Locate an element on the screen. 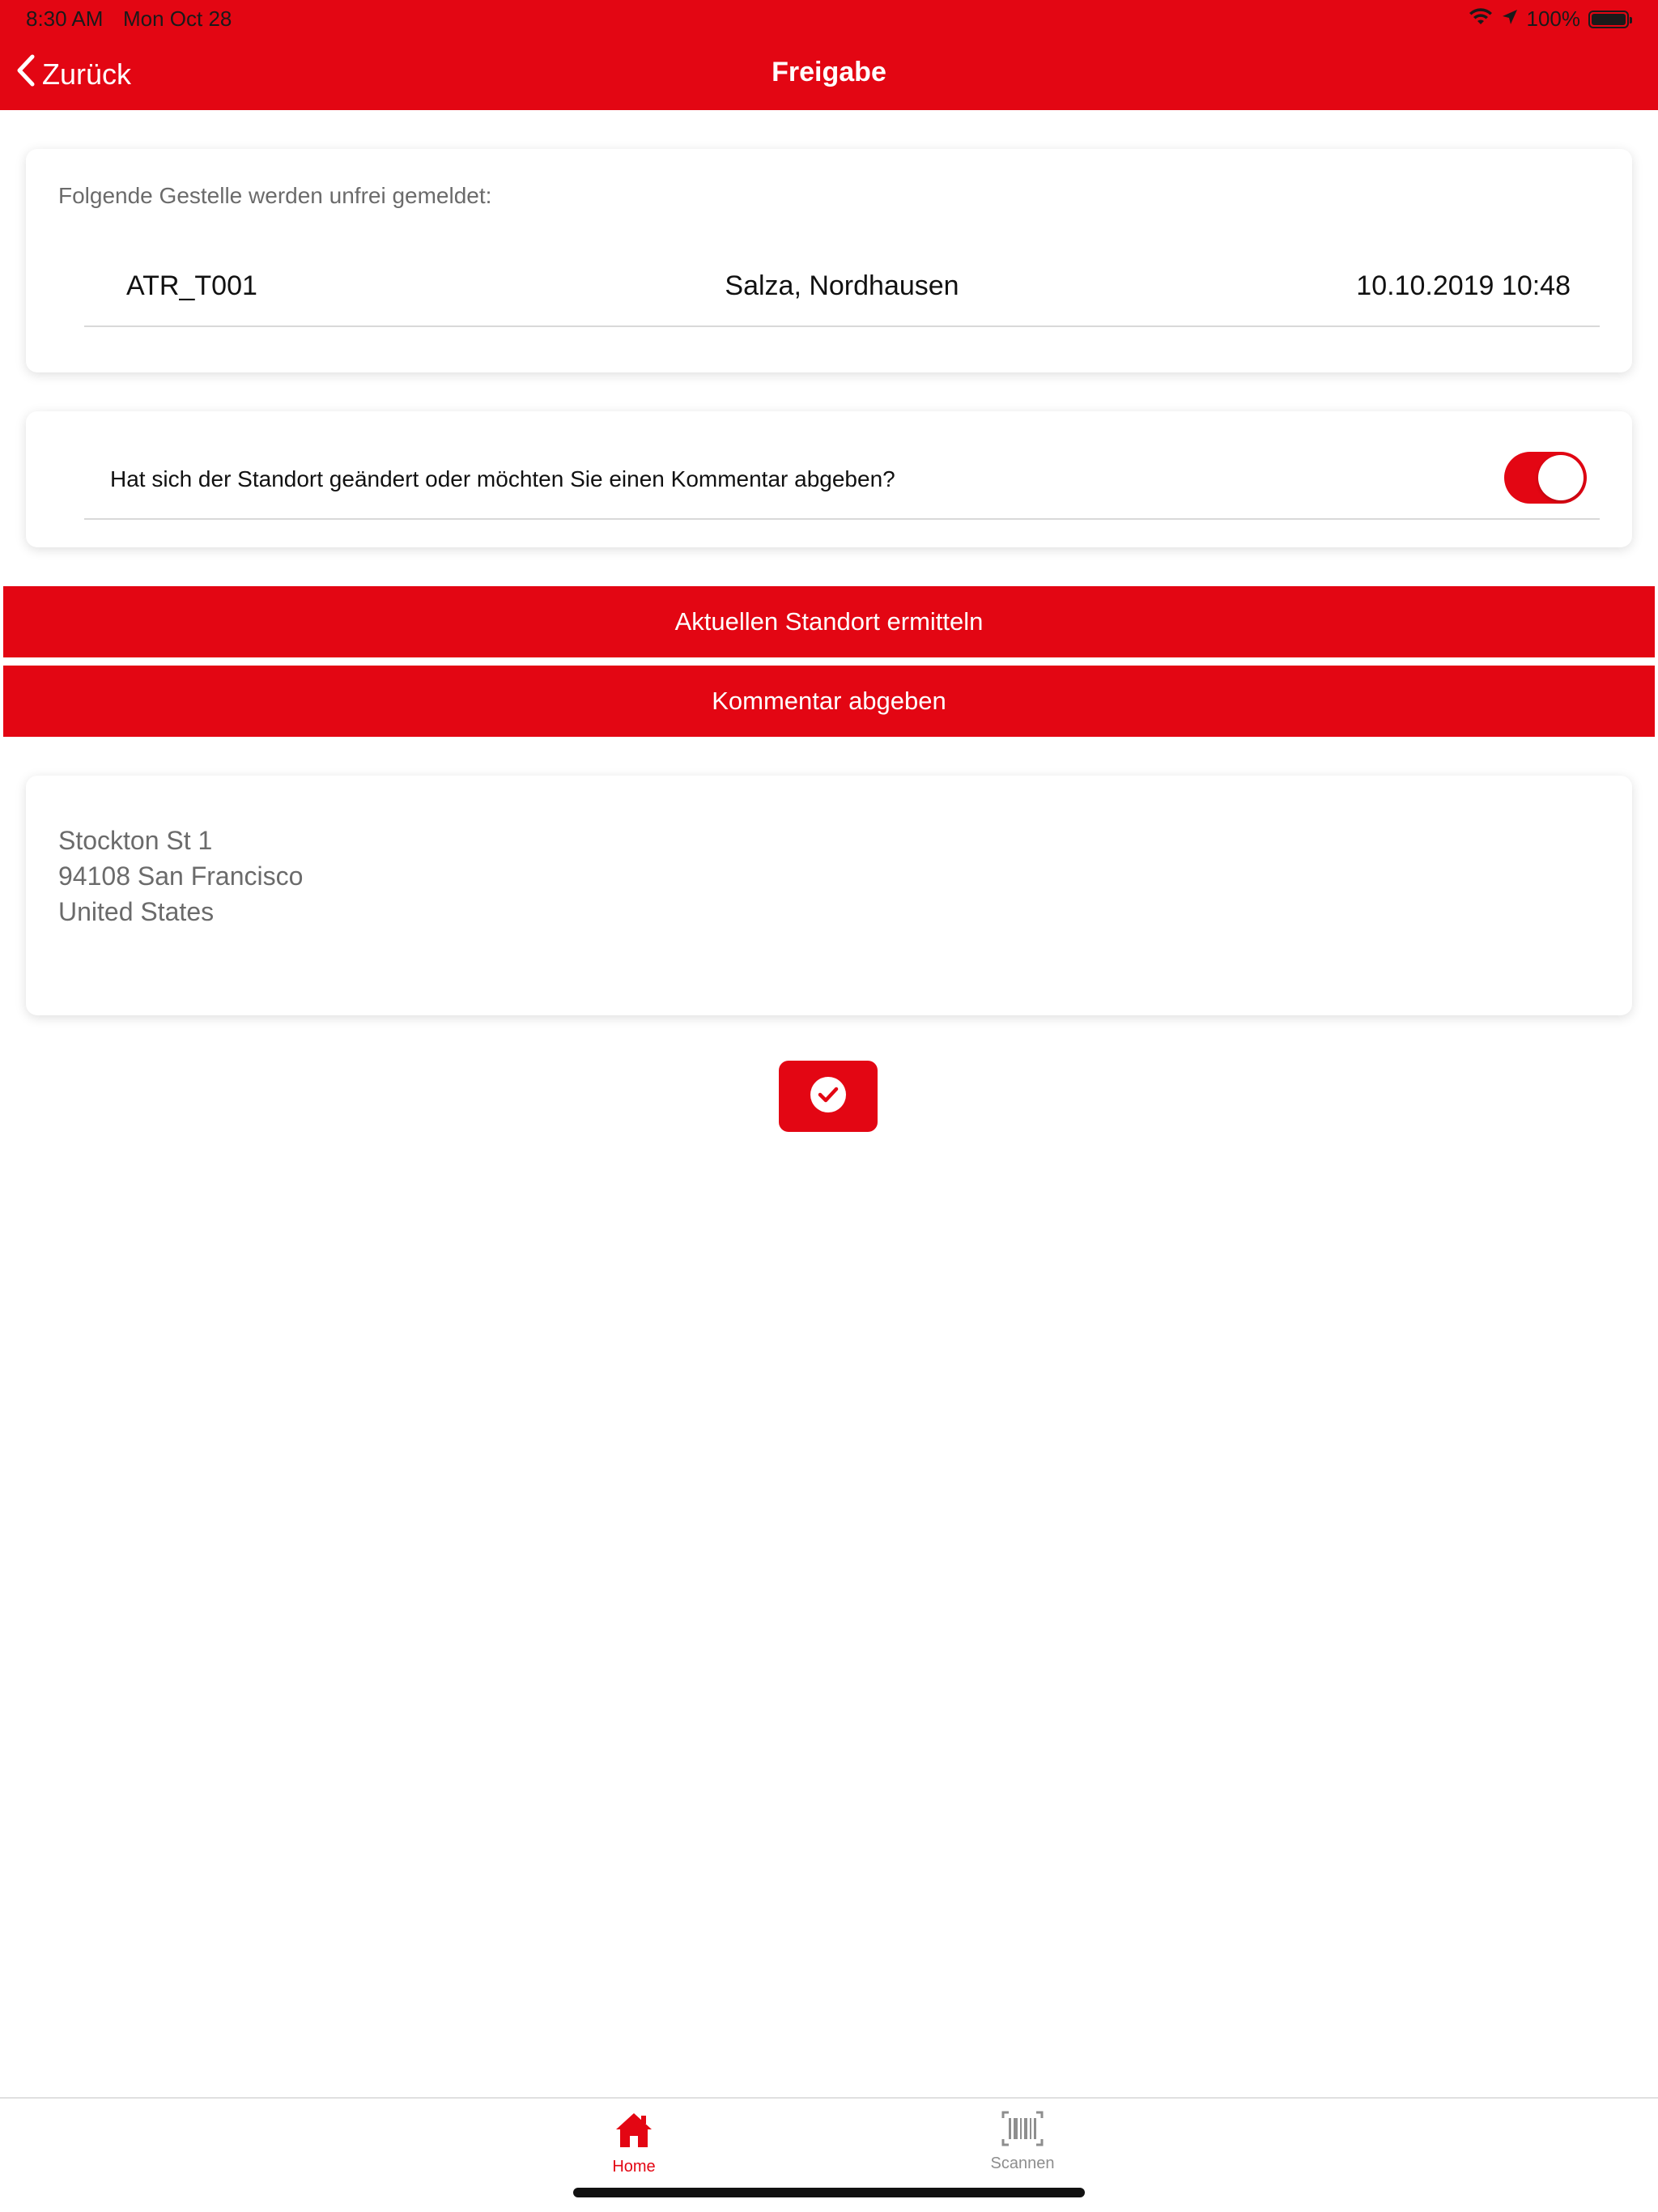 The width and height of the screenshot is (1658, 2212). confirm-button is located at coordinates (828, 1096).